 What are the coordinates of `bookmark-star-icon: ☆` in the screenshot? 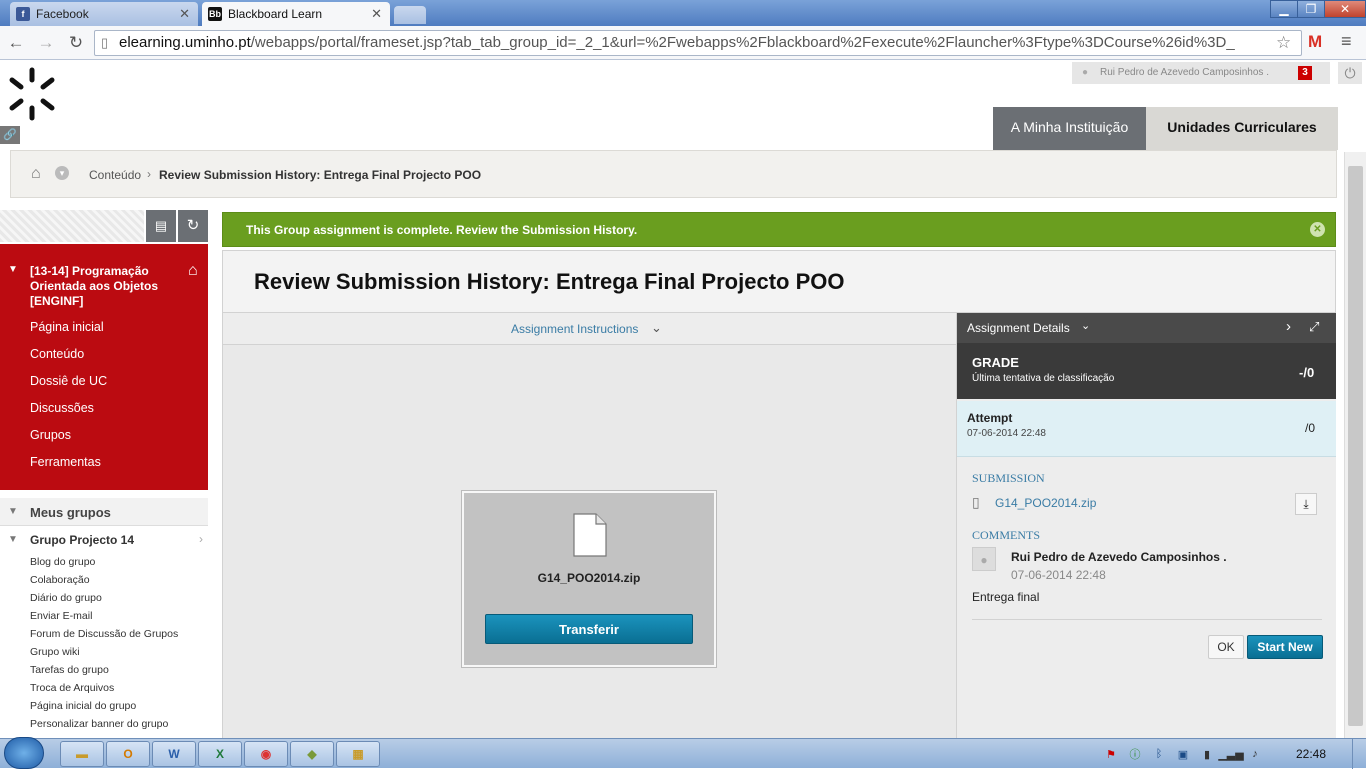 It's located at (1283, 43).